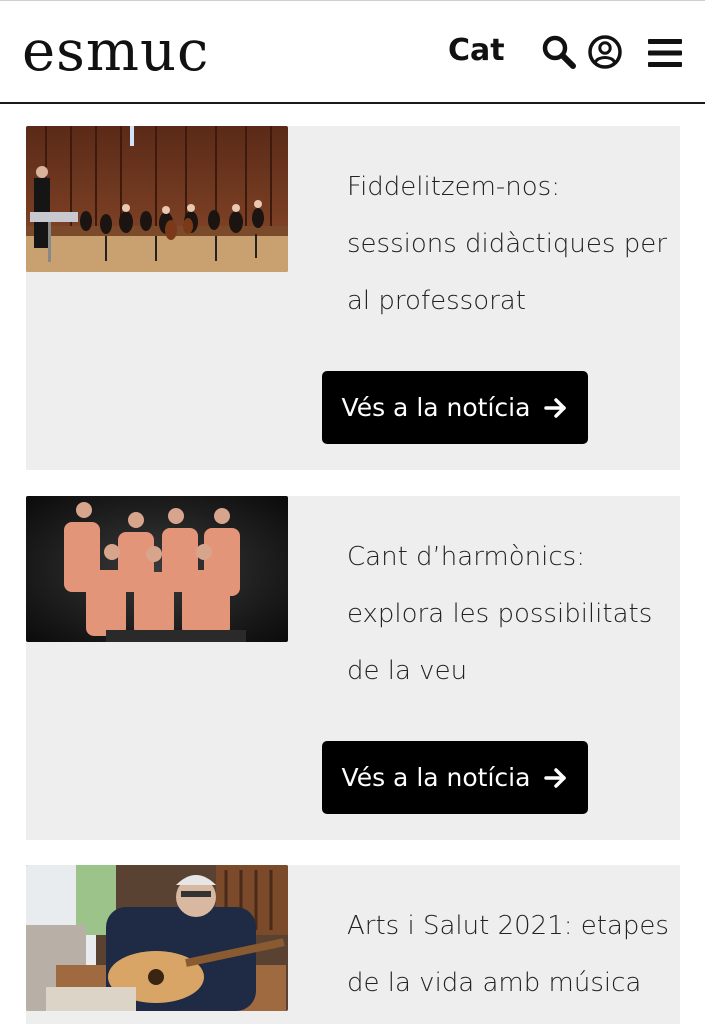  Describe the element at coordinates (494, 983) in the screenshot. I see `title-line: de la vida amb música` at that location.